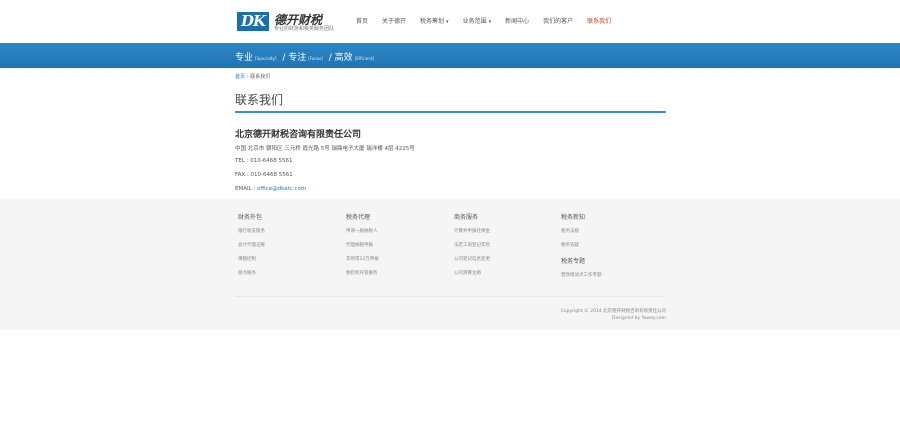 This screenshot has width=900, height=448. I want to click on footer-col-finance: 财务外包 银行收支服务 会计代理记账 薄额控制 盘点服务, so click(251, 248).